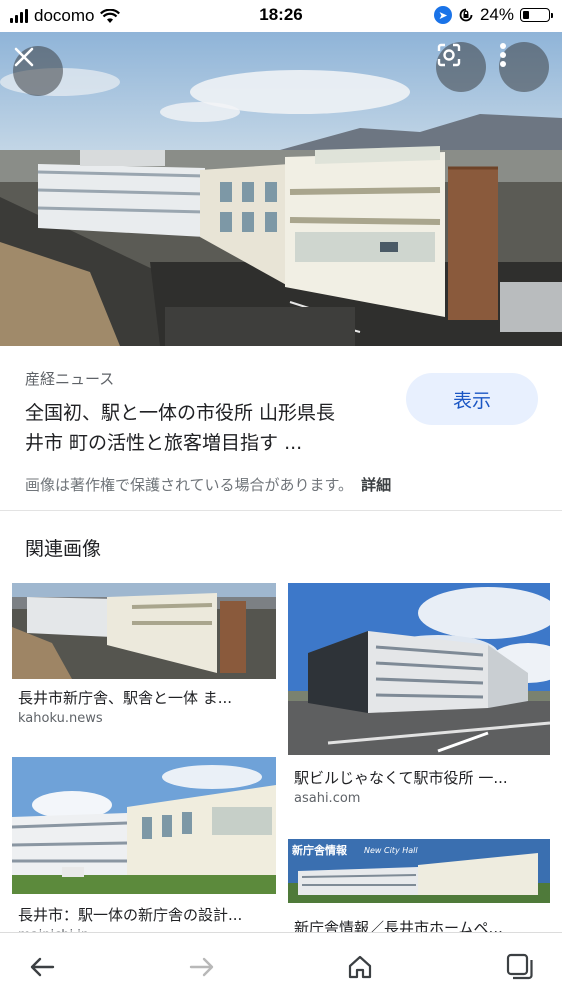  I want to click on status-bar: docomo 18:26 ➤ 24%, so click(281, 16).